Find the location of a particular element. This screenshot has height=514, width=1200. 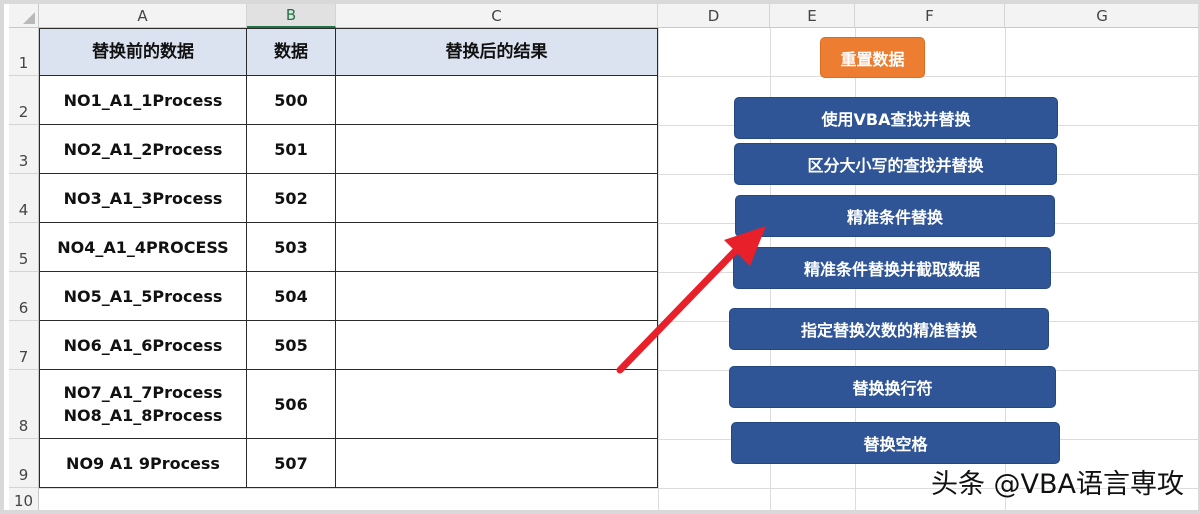

table-cell-text: NO5_A1_5Process is located at coordinates (143, 296).